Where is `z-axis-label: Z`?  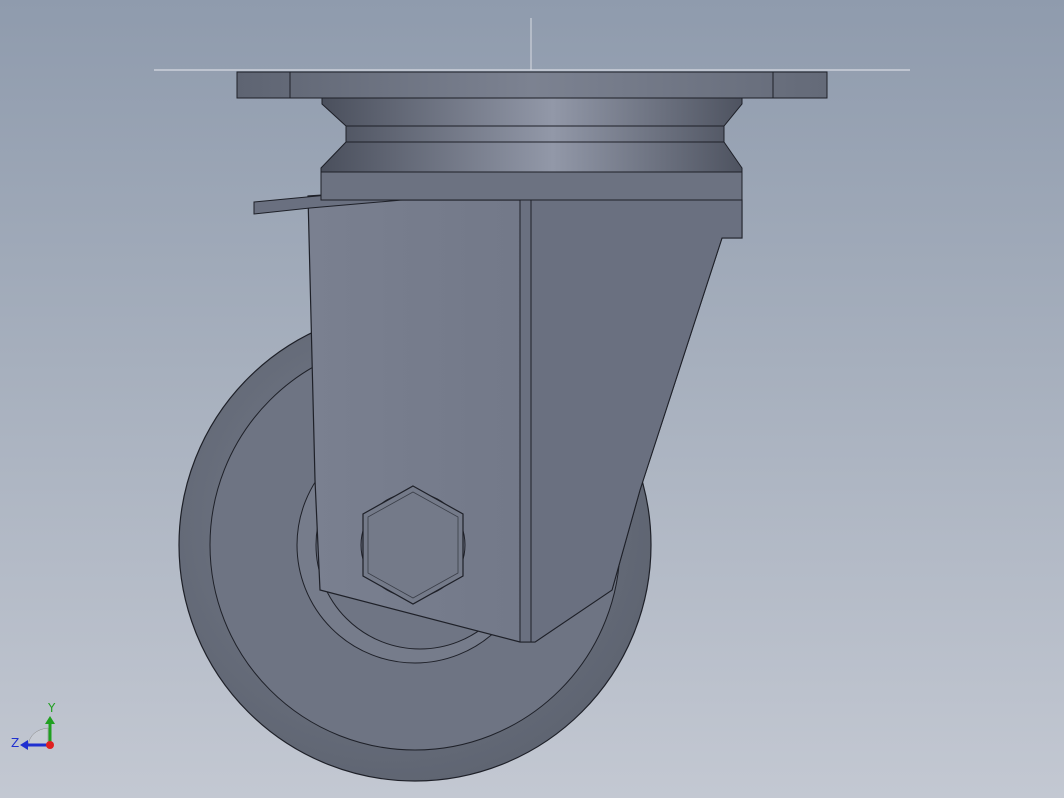 z-axis-label: Z is located at coordinates (15, 743).